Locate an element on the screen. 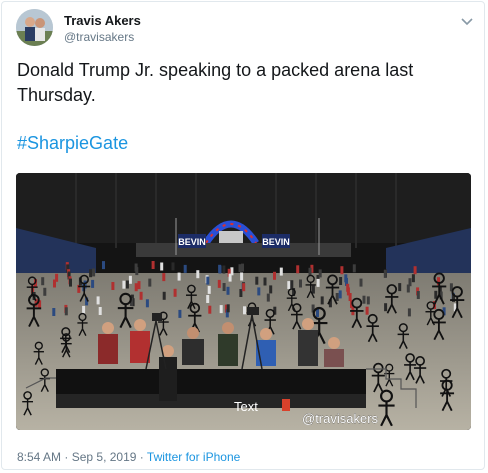 The height and width of the screenshot is (473, 488). avatar-image is located at coordinates (34, 27).